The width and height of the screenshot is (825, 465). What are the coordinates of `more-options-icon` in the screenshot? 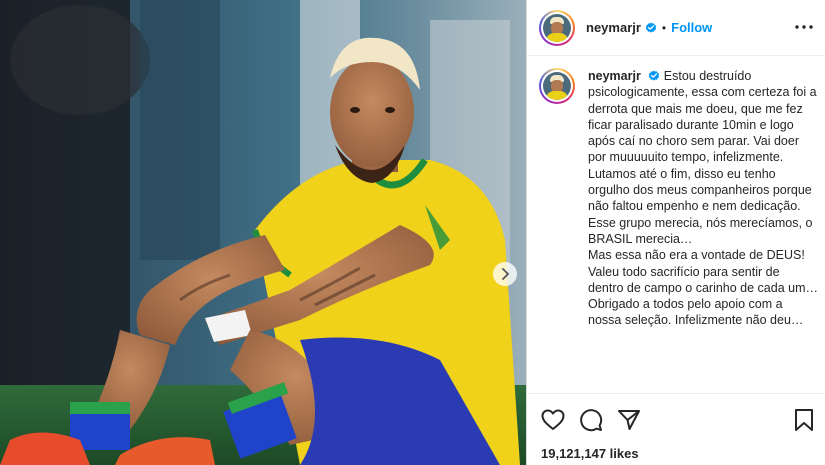 It's located at (804, 27).